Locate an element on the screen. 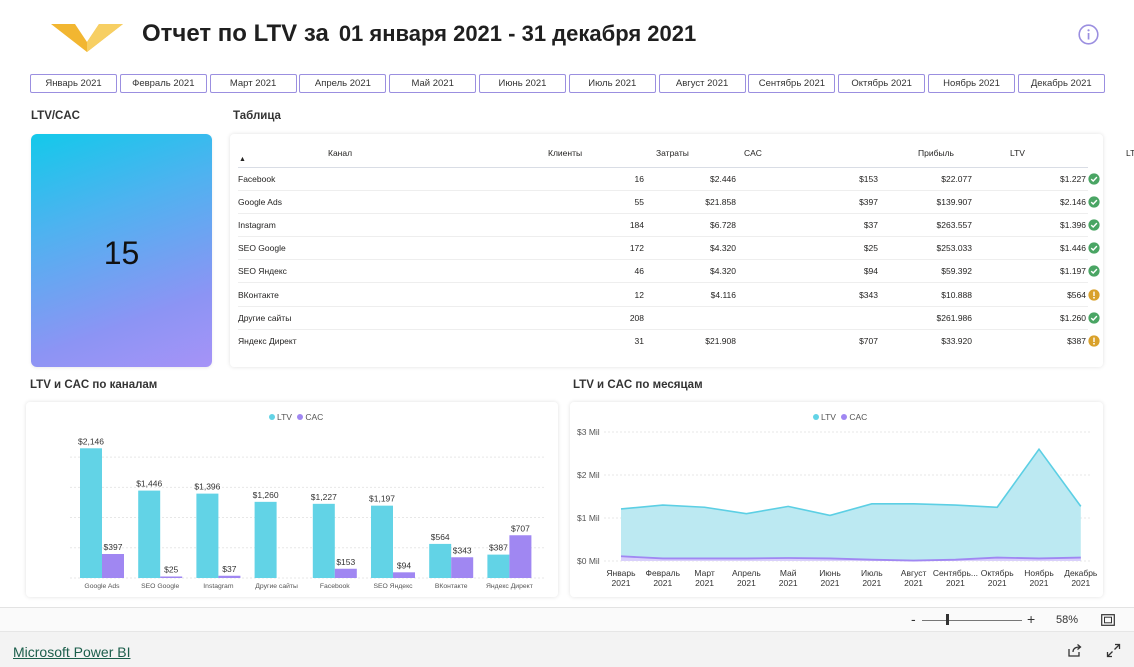 The image size is (1134, 667). title-text: Отчет по LTV за is located at coordinates (235, 33).